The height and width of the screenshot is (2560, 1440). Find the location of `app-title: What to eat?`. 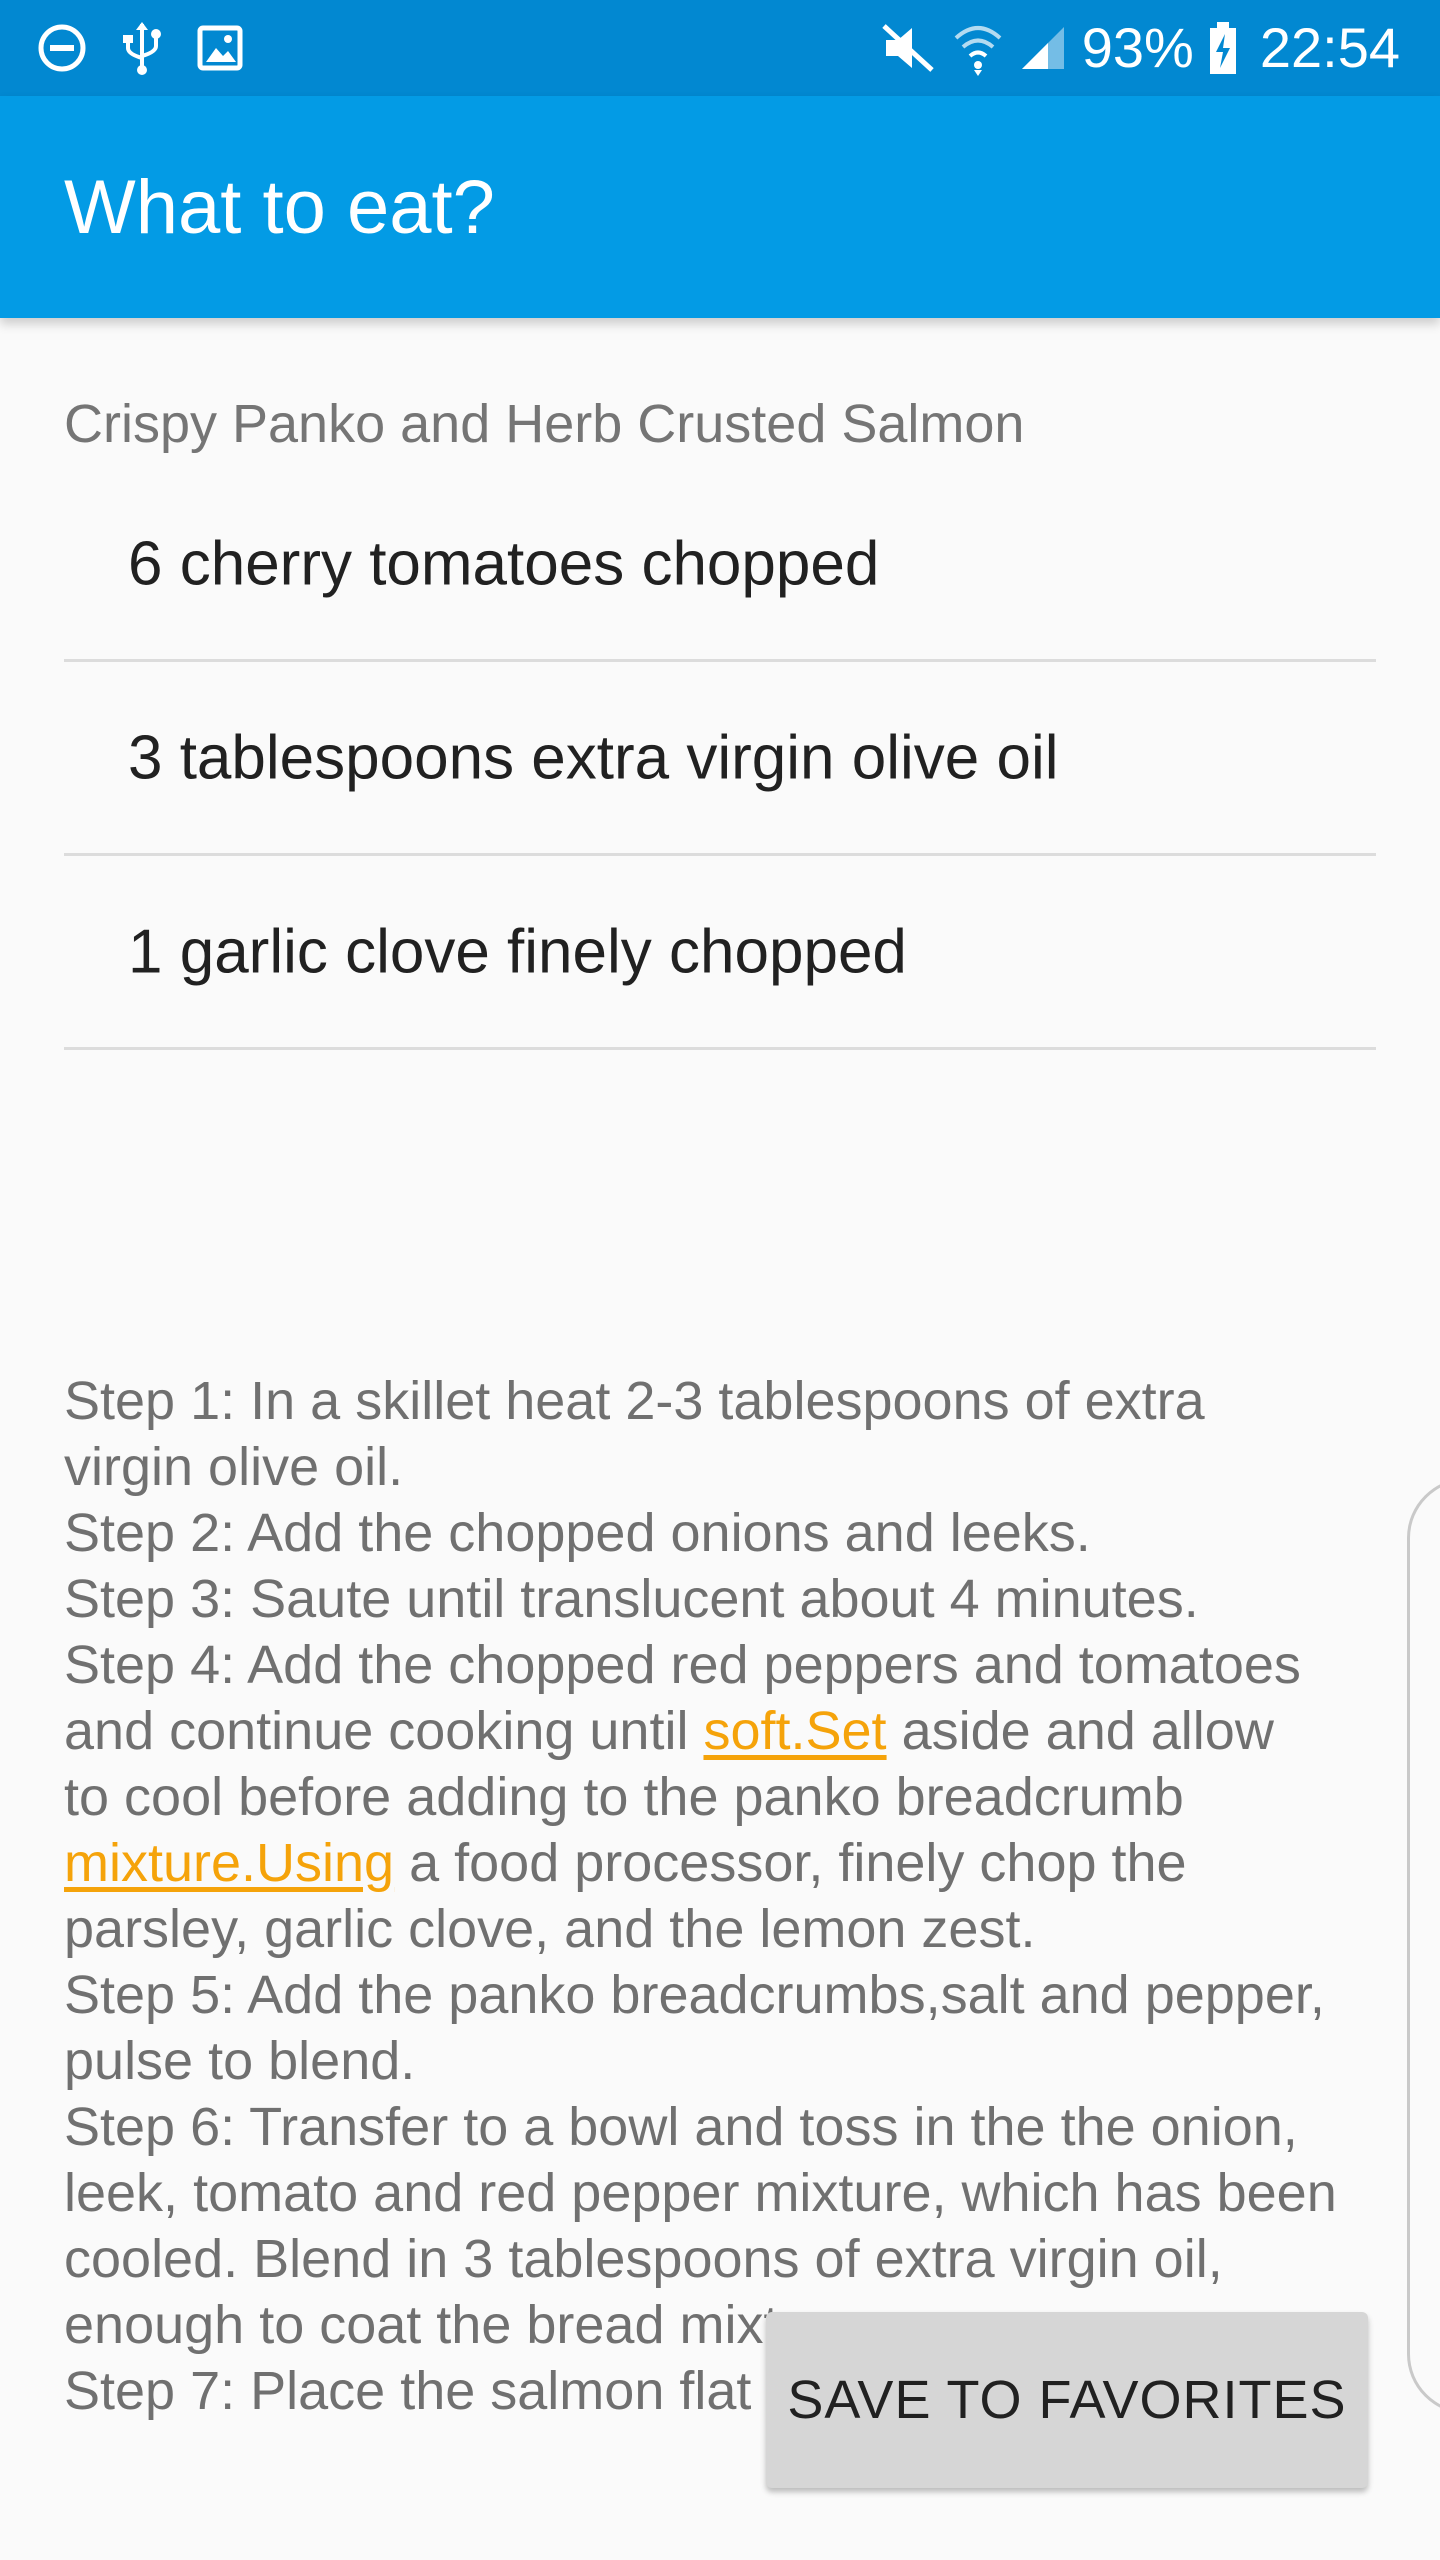

app-title: What to eat? is located at coordinates (279, 207).